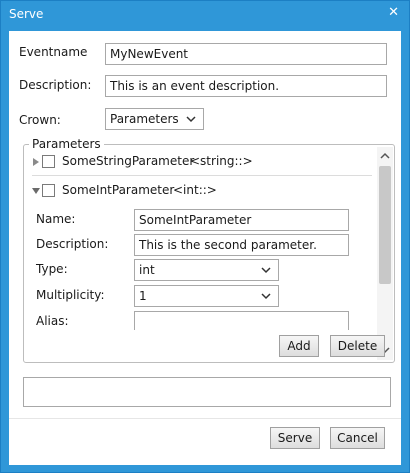  Describe the element at coordinates (53, 52) in the screenshot. I see `eventname-label: Eventname` at that location.